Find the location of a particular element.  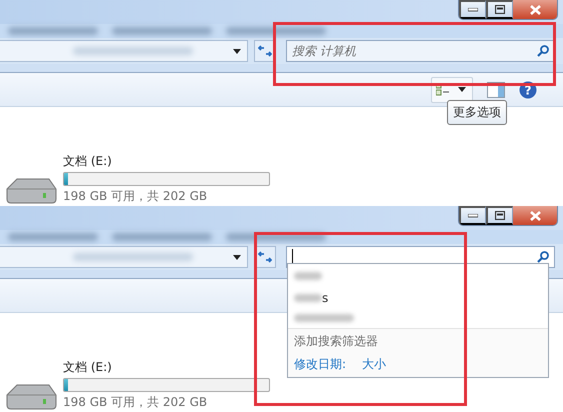

tooltip: 更多选项 is located at coordinates (477, 112).